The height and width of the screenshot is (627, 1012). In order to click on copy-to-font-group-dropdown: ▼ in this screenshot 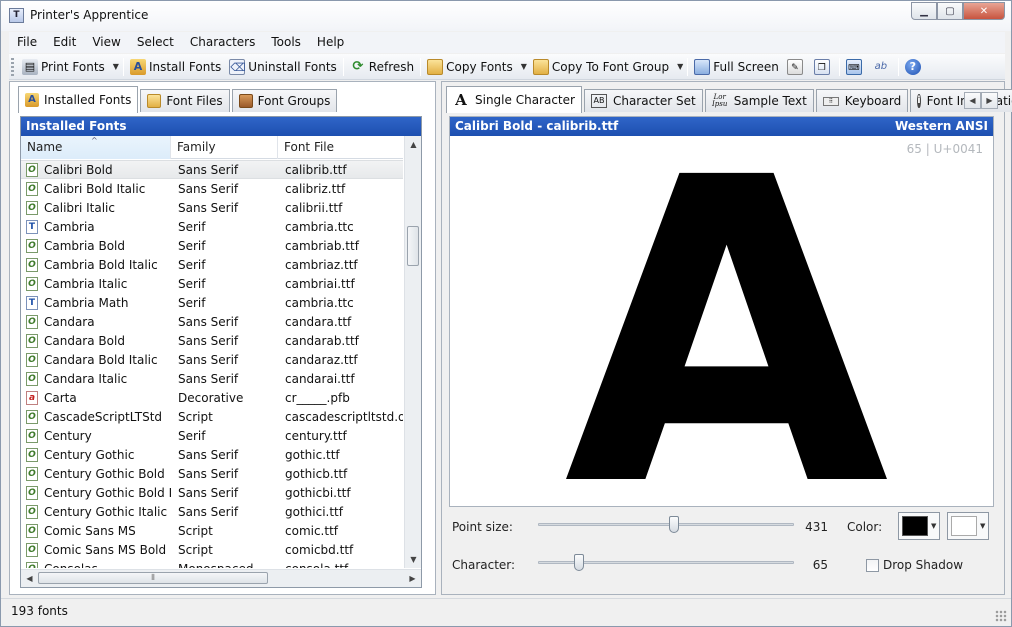, I will do `click(680, 66)`.